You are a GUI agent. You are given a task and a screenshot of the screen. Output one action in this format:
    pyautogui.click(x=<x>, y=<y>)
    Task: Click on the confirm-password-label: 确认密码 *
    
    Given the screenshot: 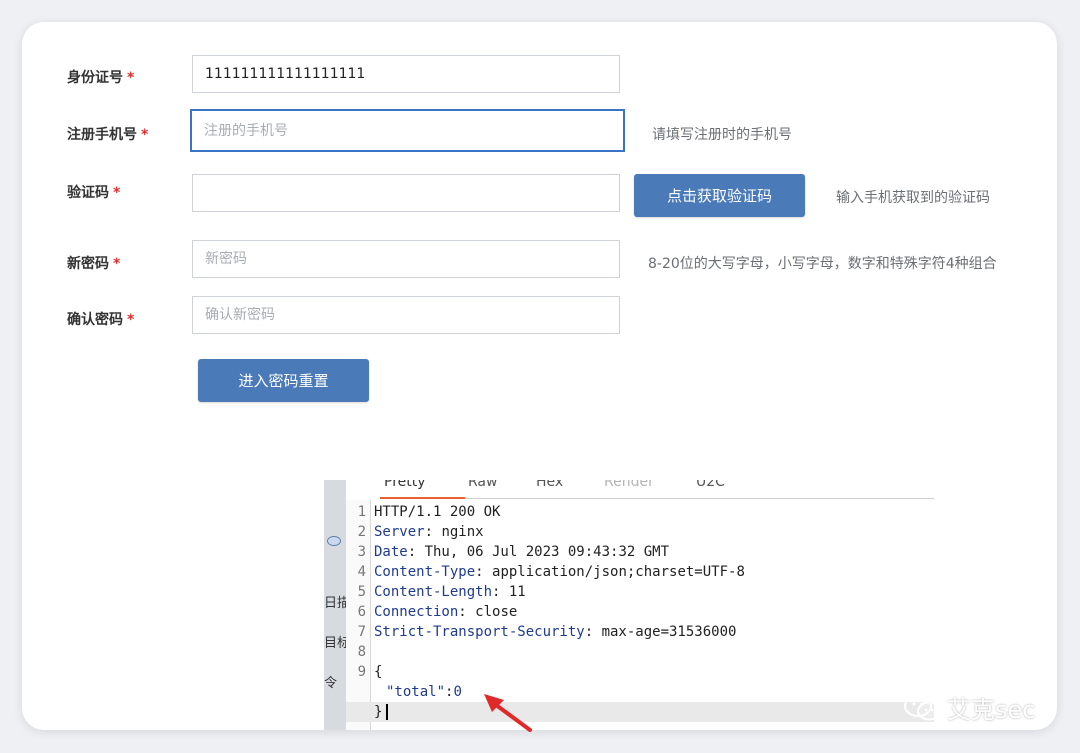 What is the action you would take?
    pyautogui.click(x=101, y=320)
    